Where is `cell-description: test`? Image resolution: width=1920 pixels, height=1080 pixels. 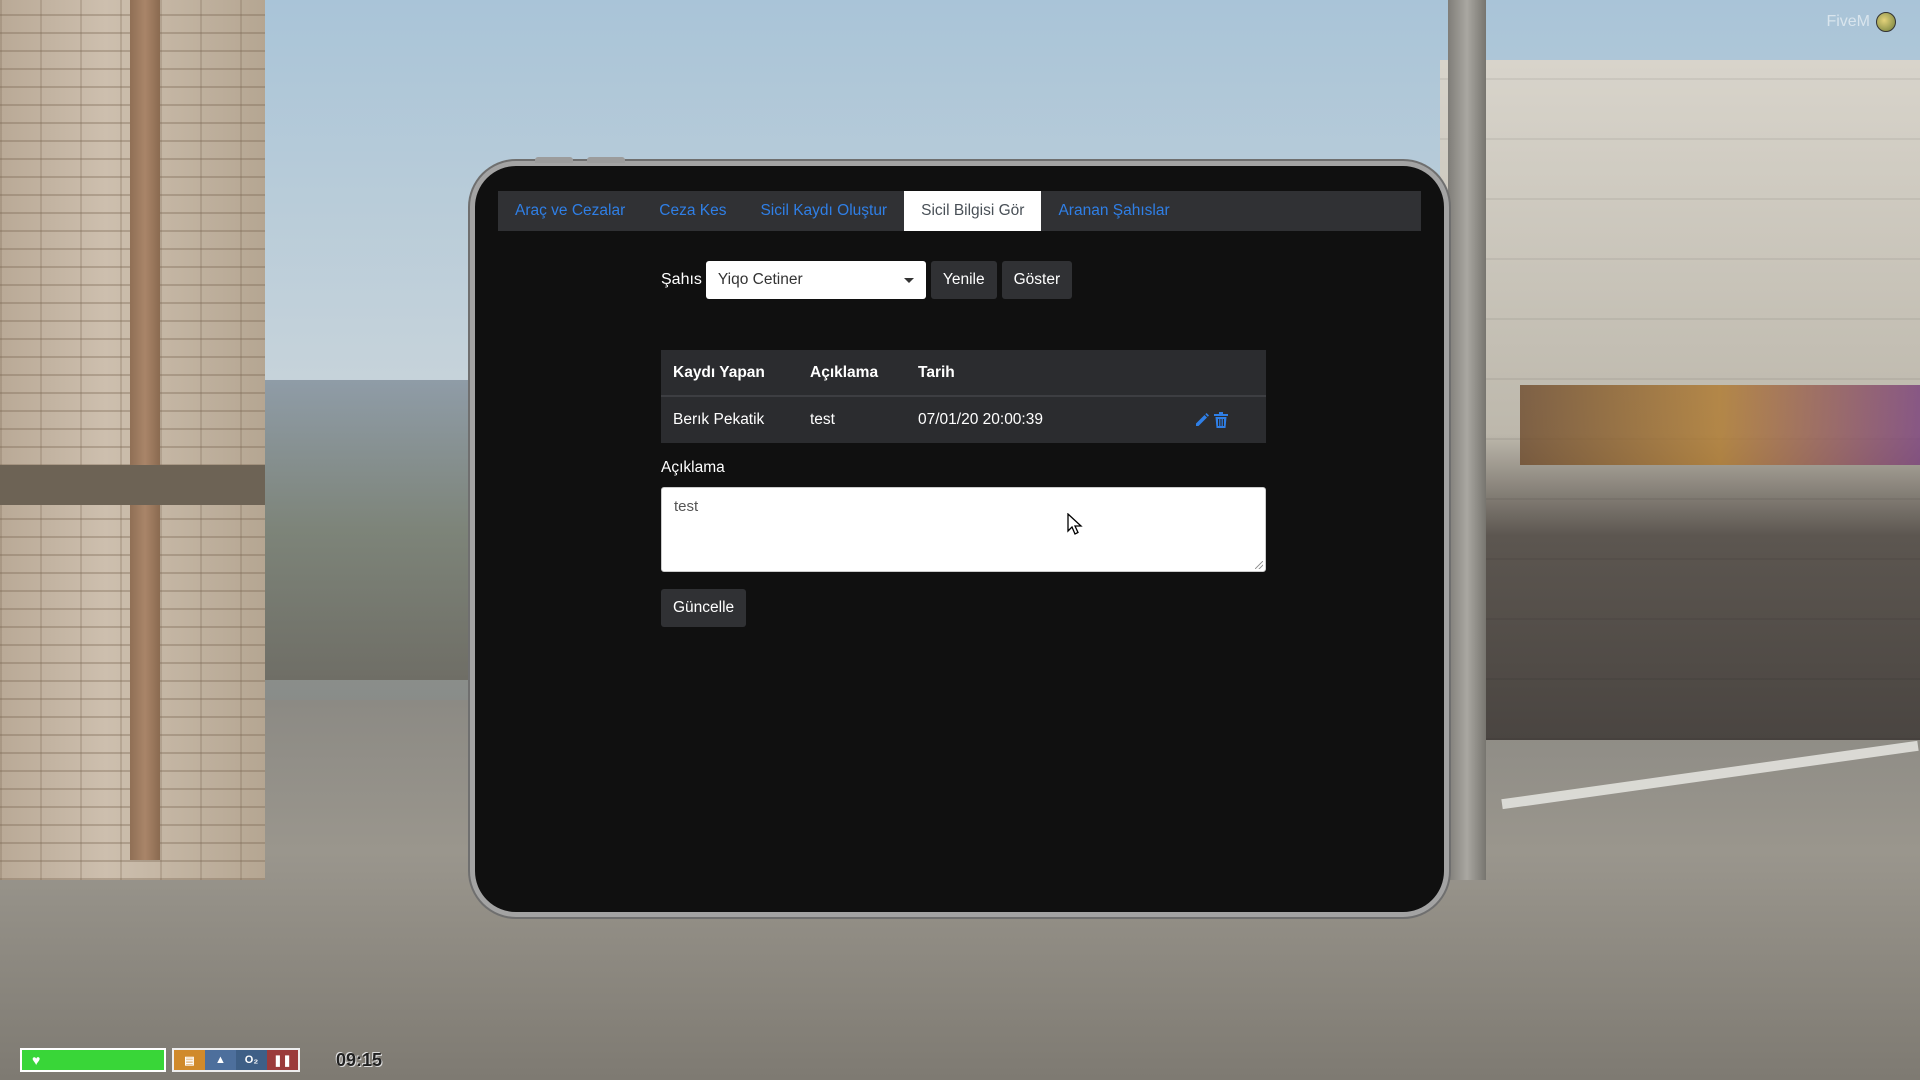 cell-description: test is located at coordinates (822, 419).